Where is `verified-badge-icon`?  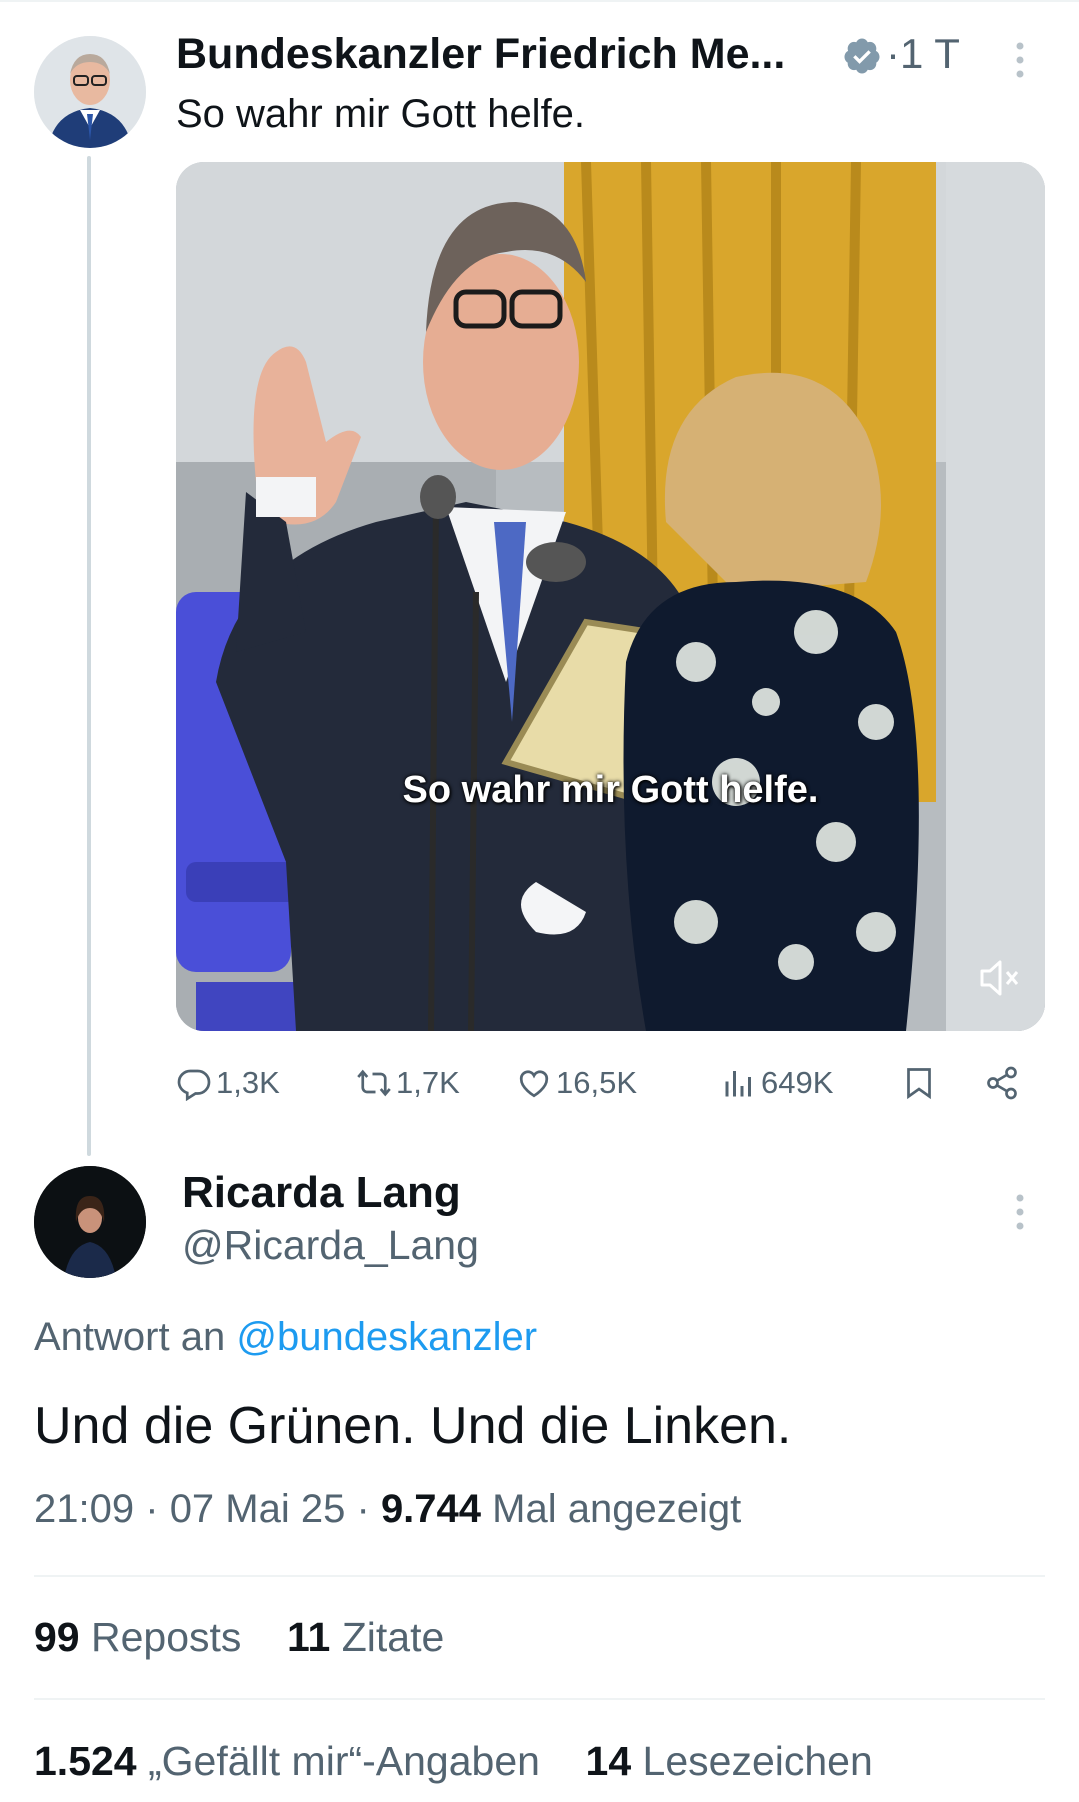 verified-badge-icon is located at coordinates (862, 56).